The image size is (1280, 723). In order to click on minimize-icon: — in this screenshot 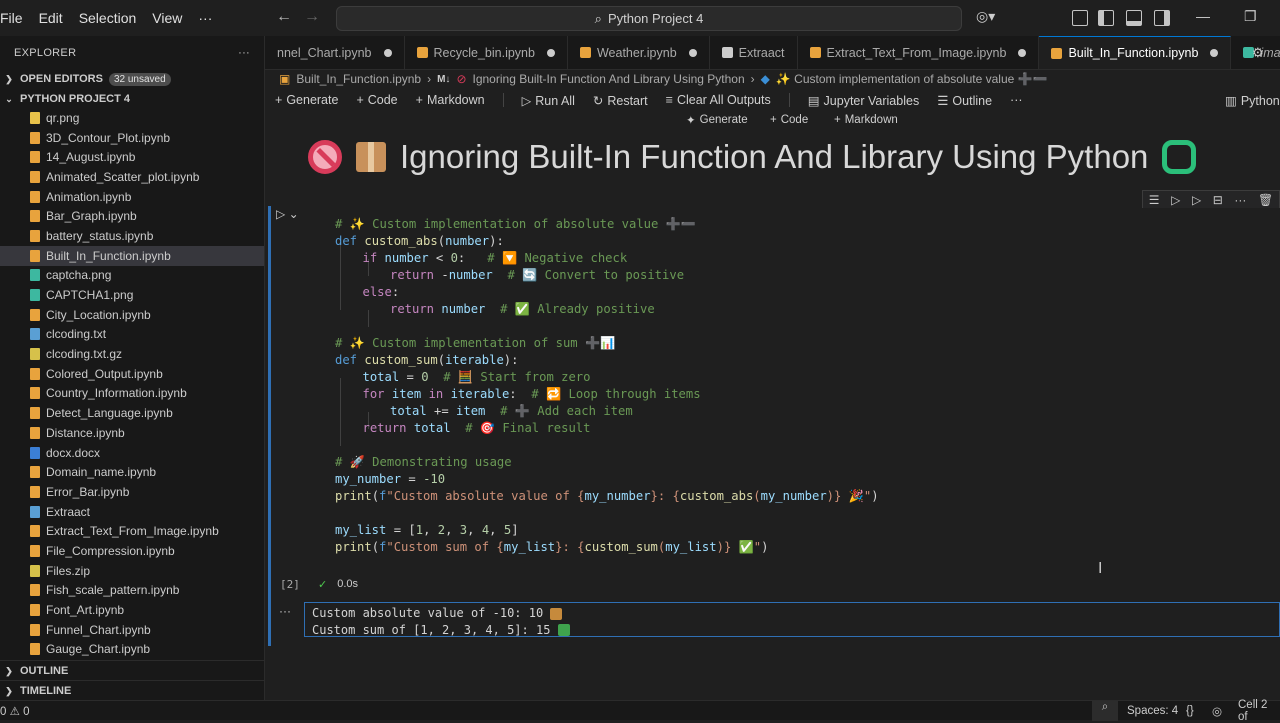, I will do `click(1203, 16)`.